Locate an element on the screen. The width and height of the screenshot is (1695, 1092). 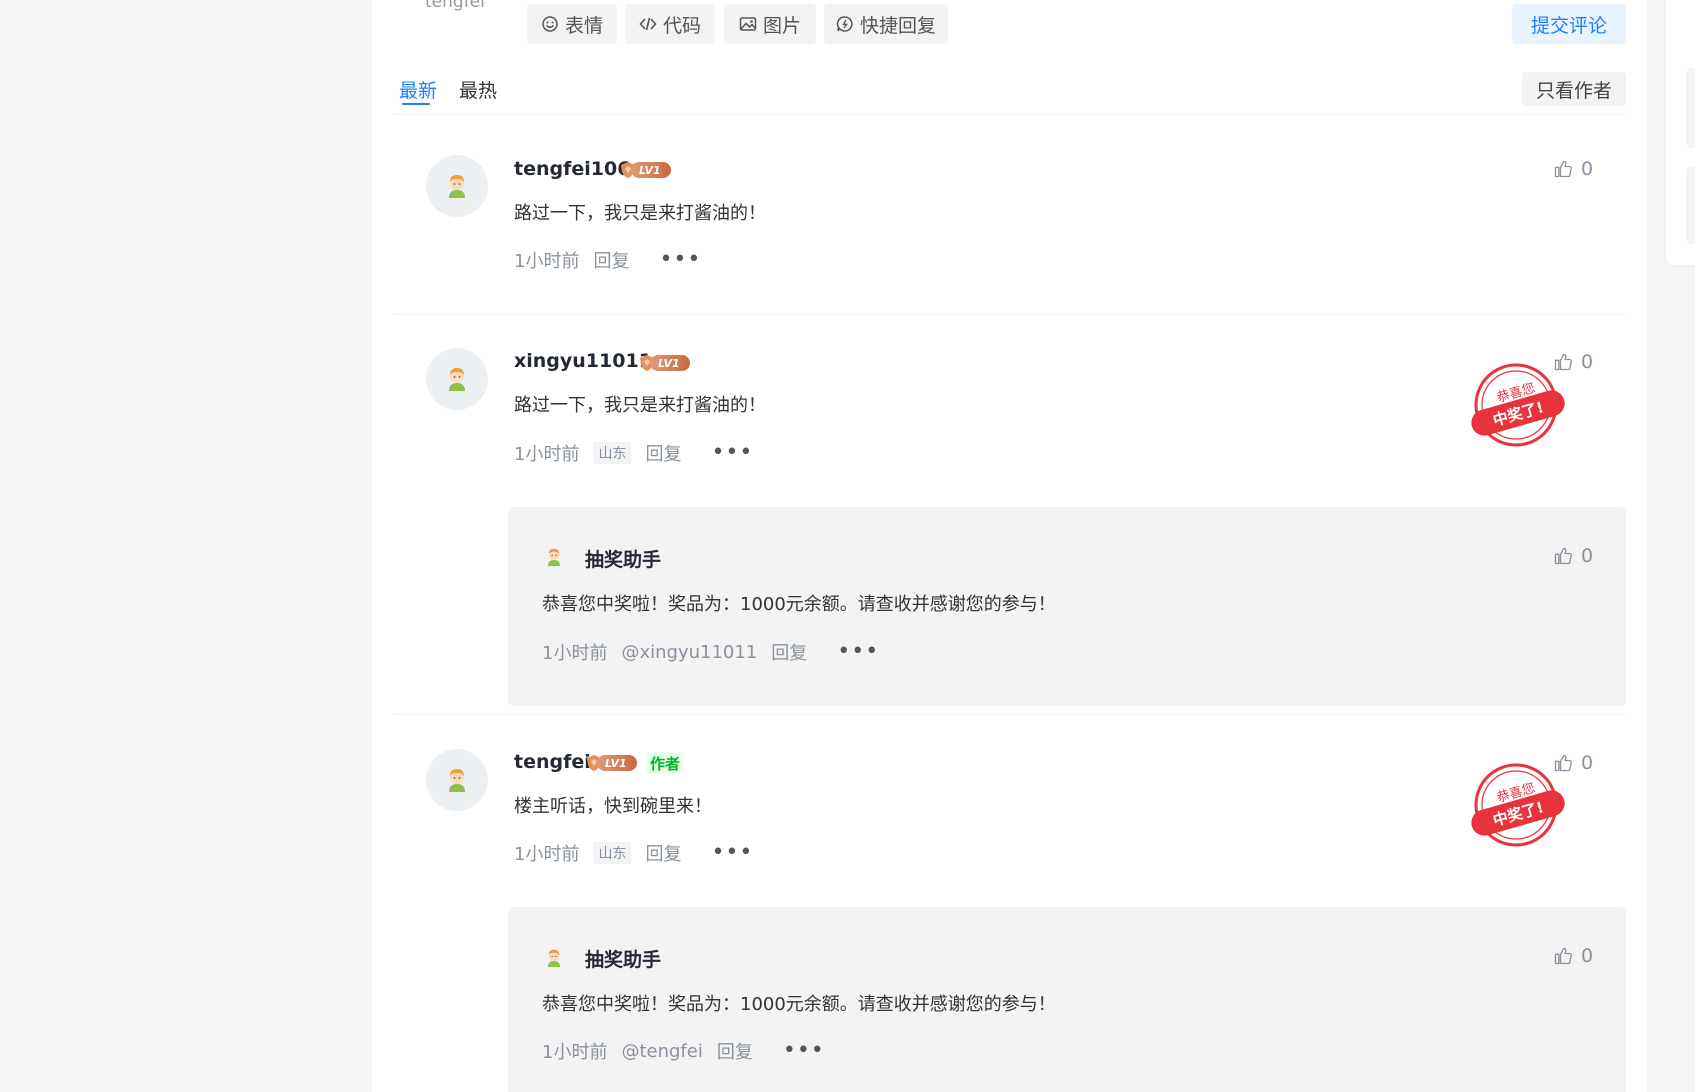
comment-meta: 1小时前 回复 ••• is located at coordinates (607, 260).